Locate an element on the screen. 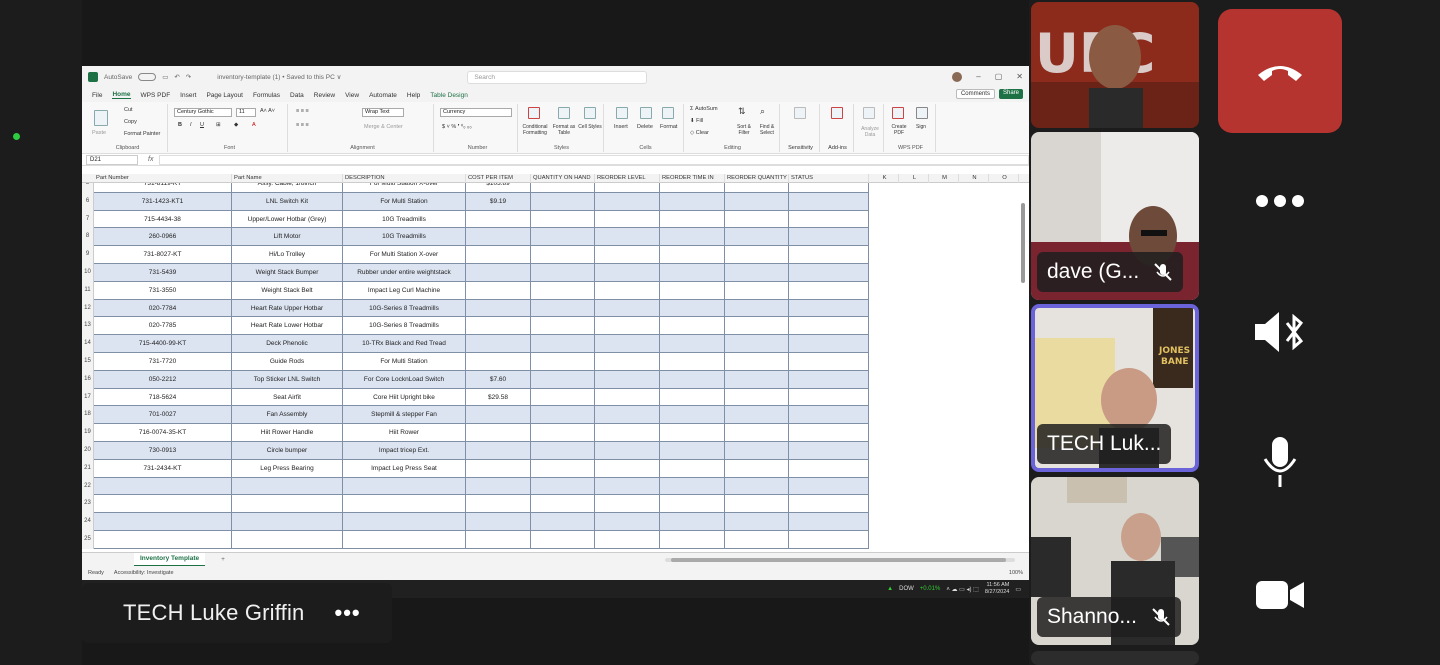 The image size is (1440, 665). create-pdf-icon is located at coordinates (898, 113).